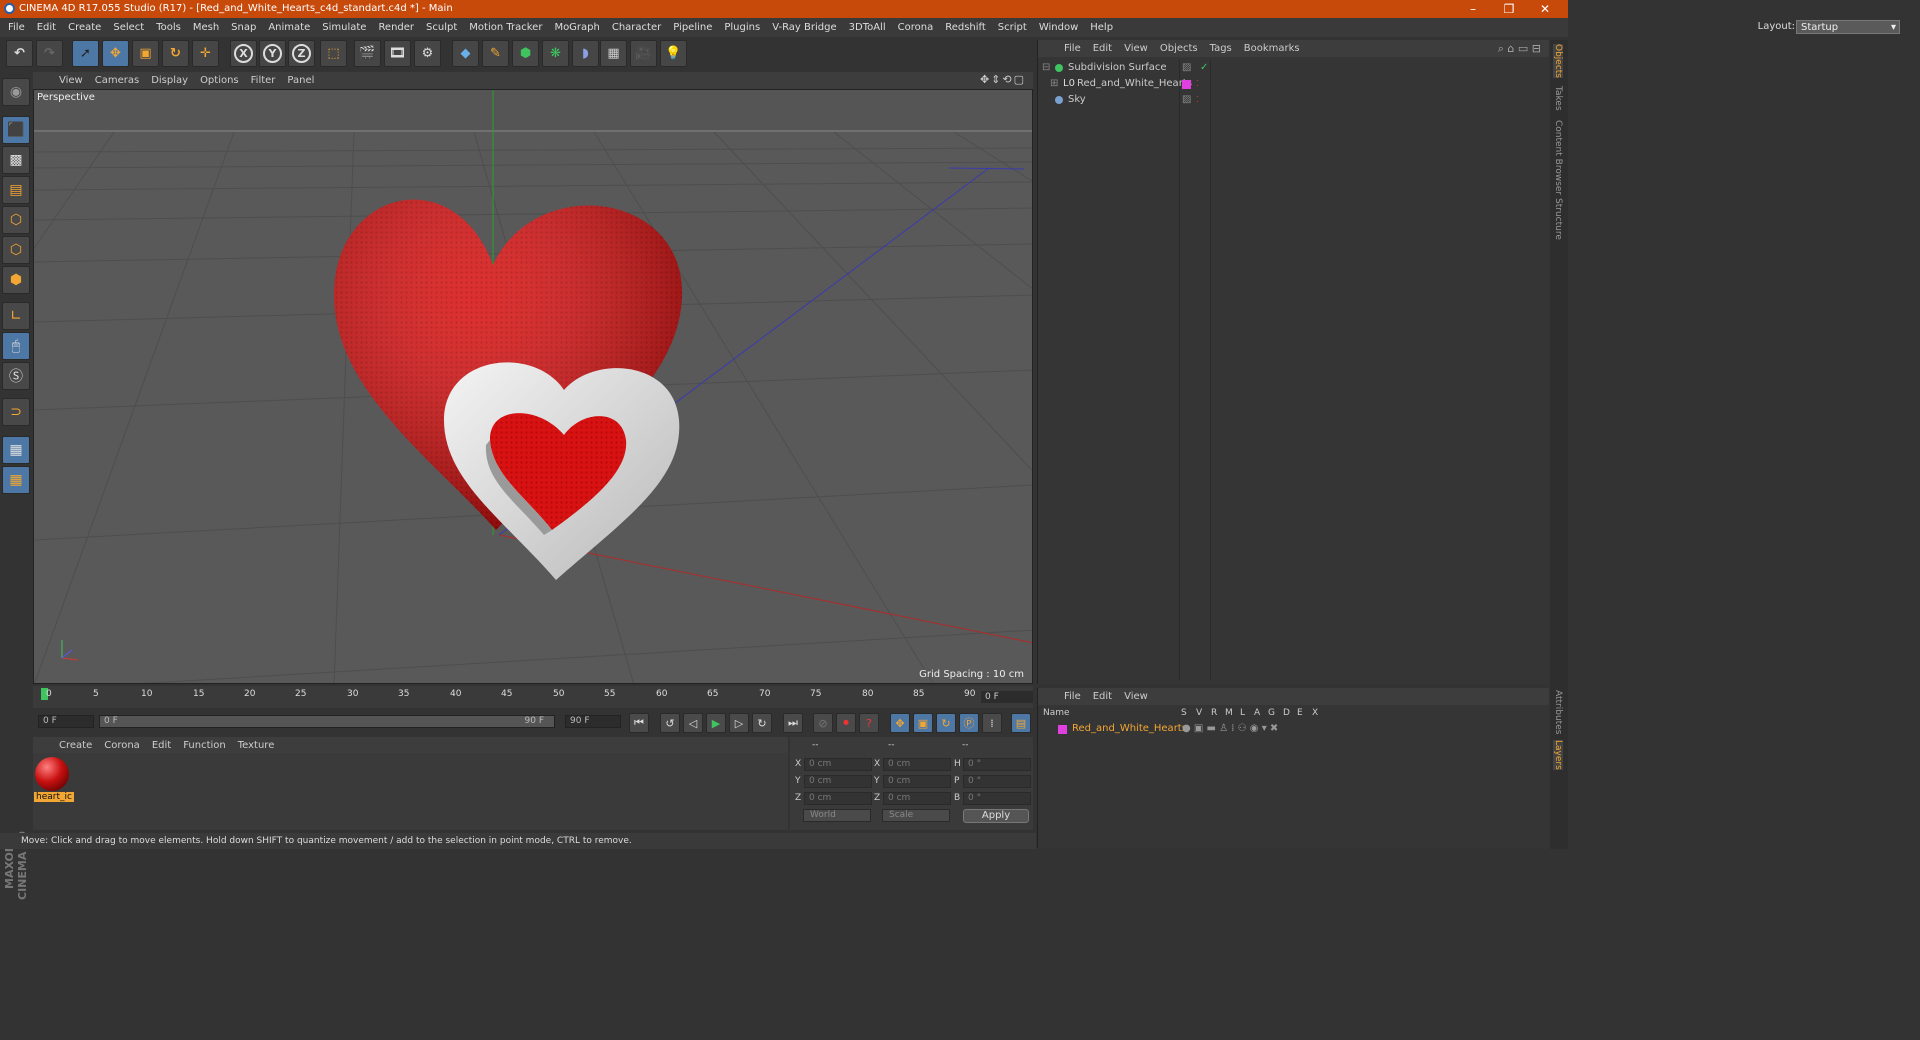 The width and height of the screenshot is (1920, 1040). I want to click on record-keys-disabled-icon: ⊘, so click(823, 723).